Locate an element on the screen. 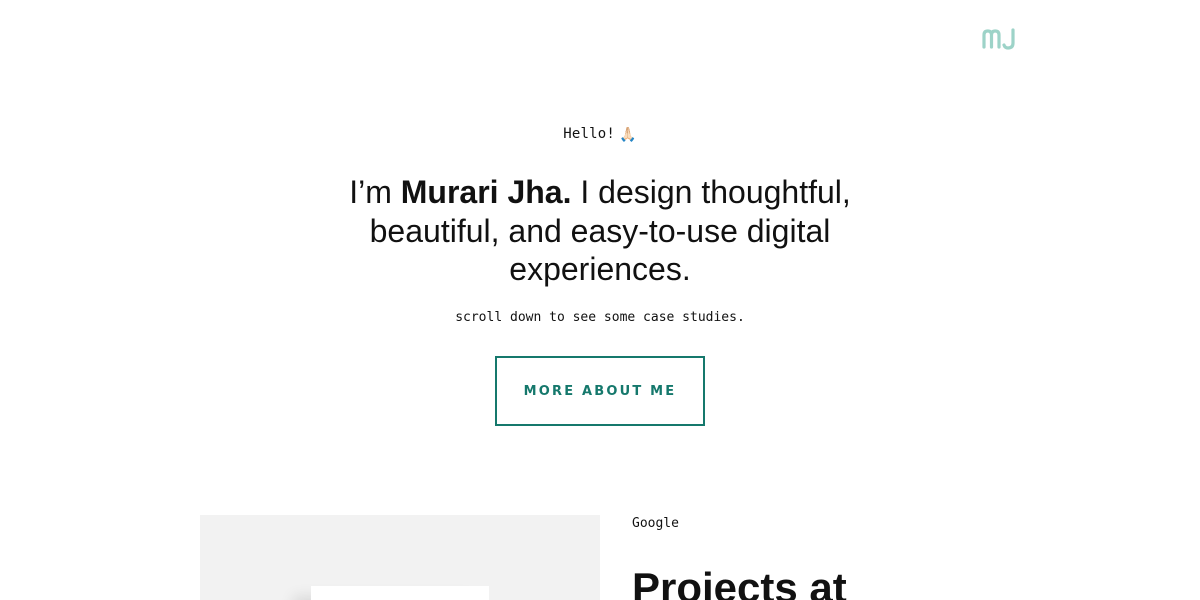 Image resolution: width=1200 pixels, height=600 pixels. case-study-title: Projects at is located at coordinates (739, 582).